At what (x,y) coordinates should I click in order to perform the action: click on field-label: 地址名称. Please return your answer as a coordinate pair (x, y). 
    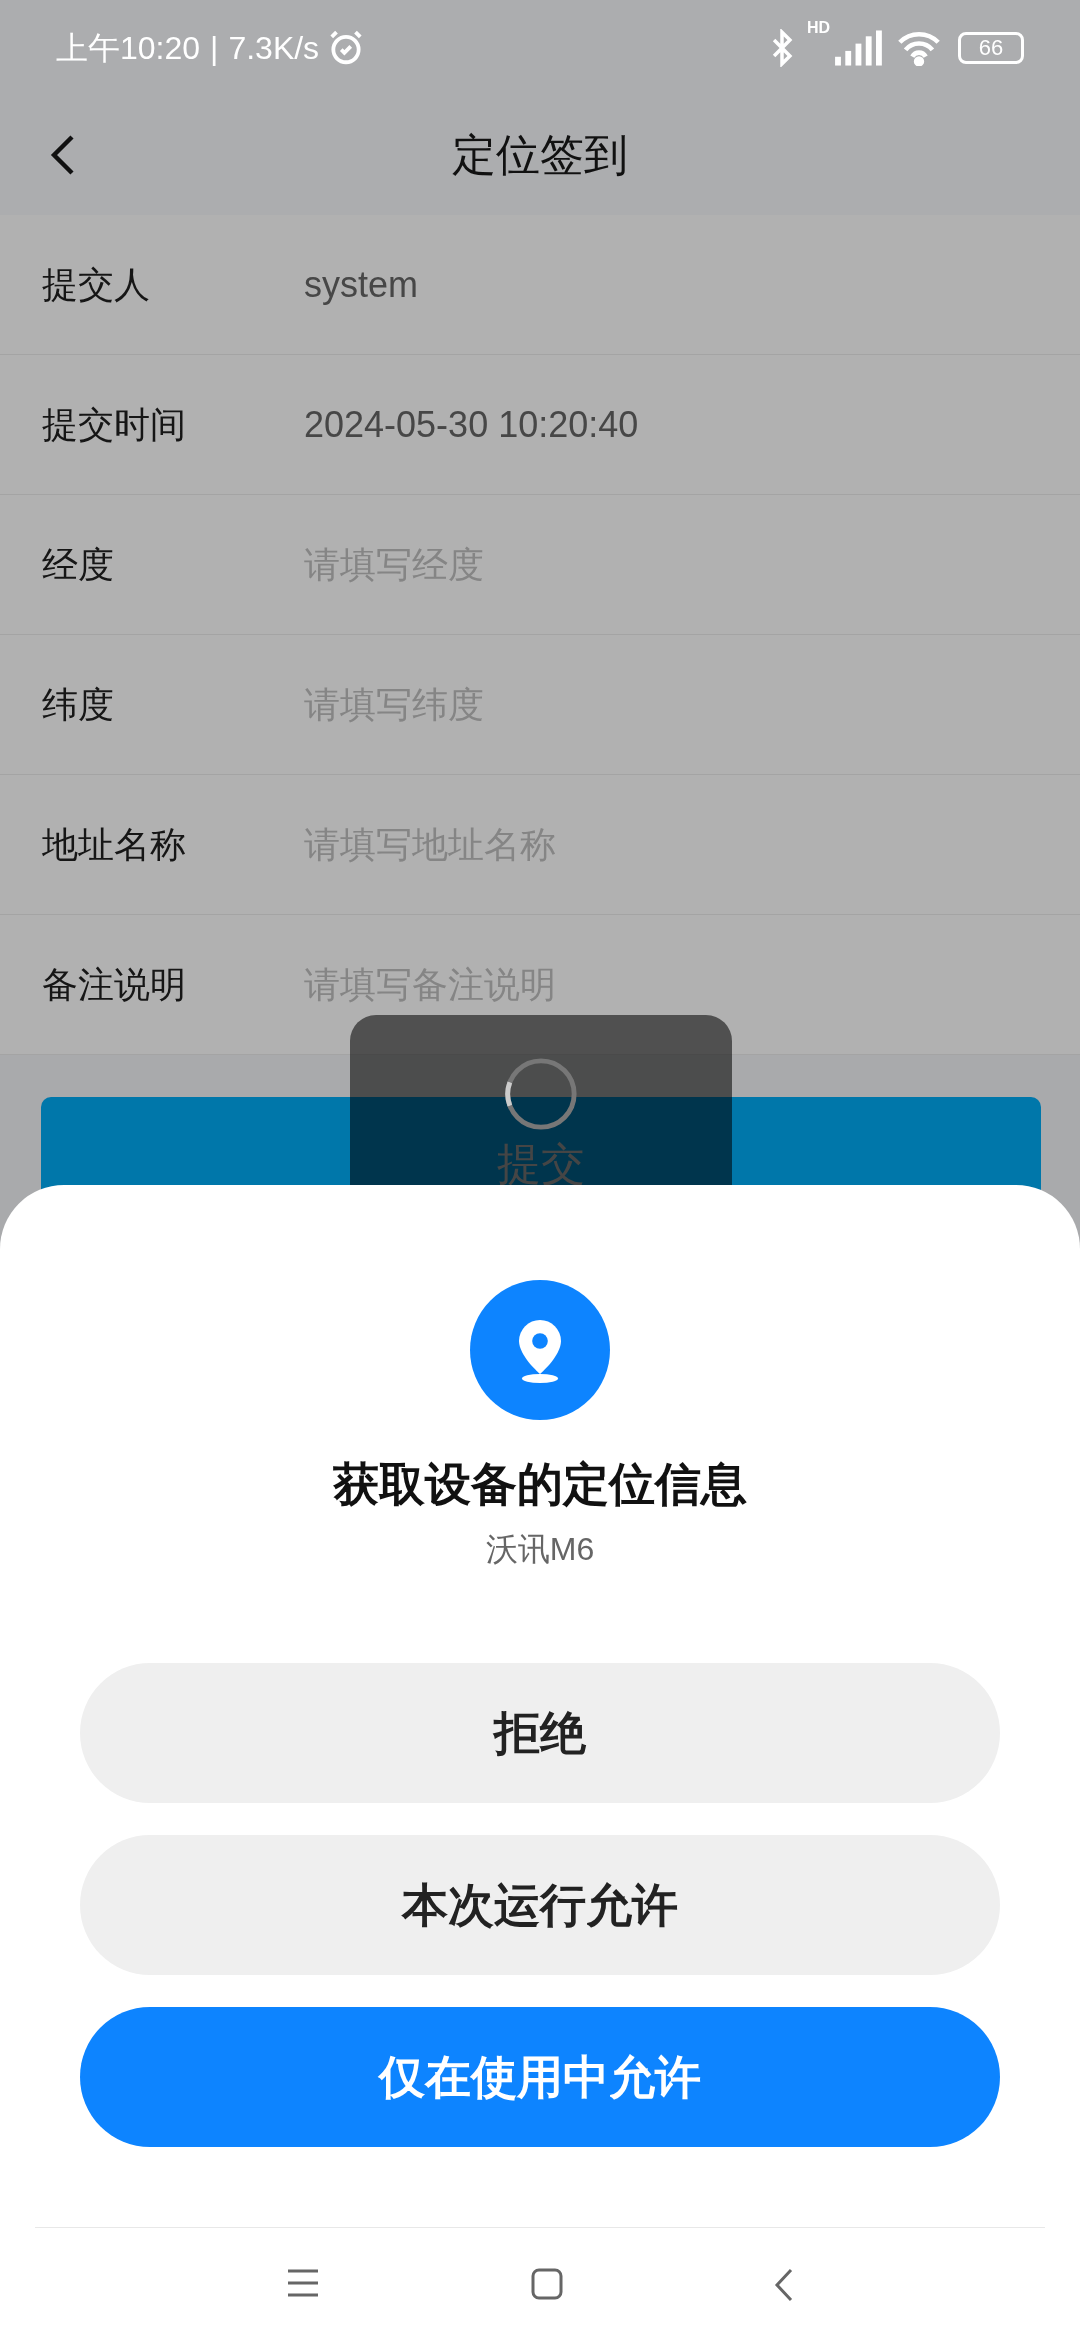
    Looking at the image, I should click on (114, 844).